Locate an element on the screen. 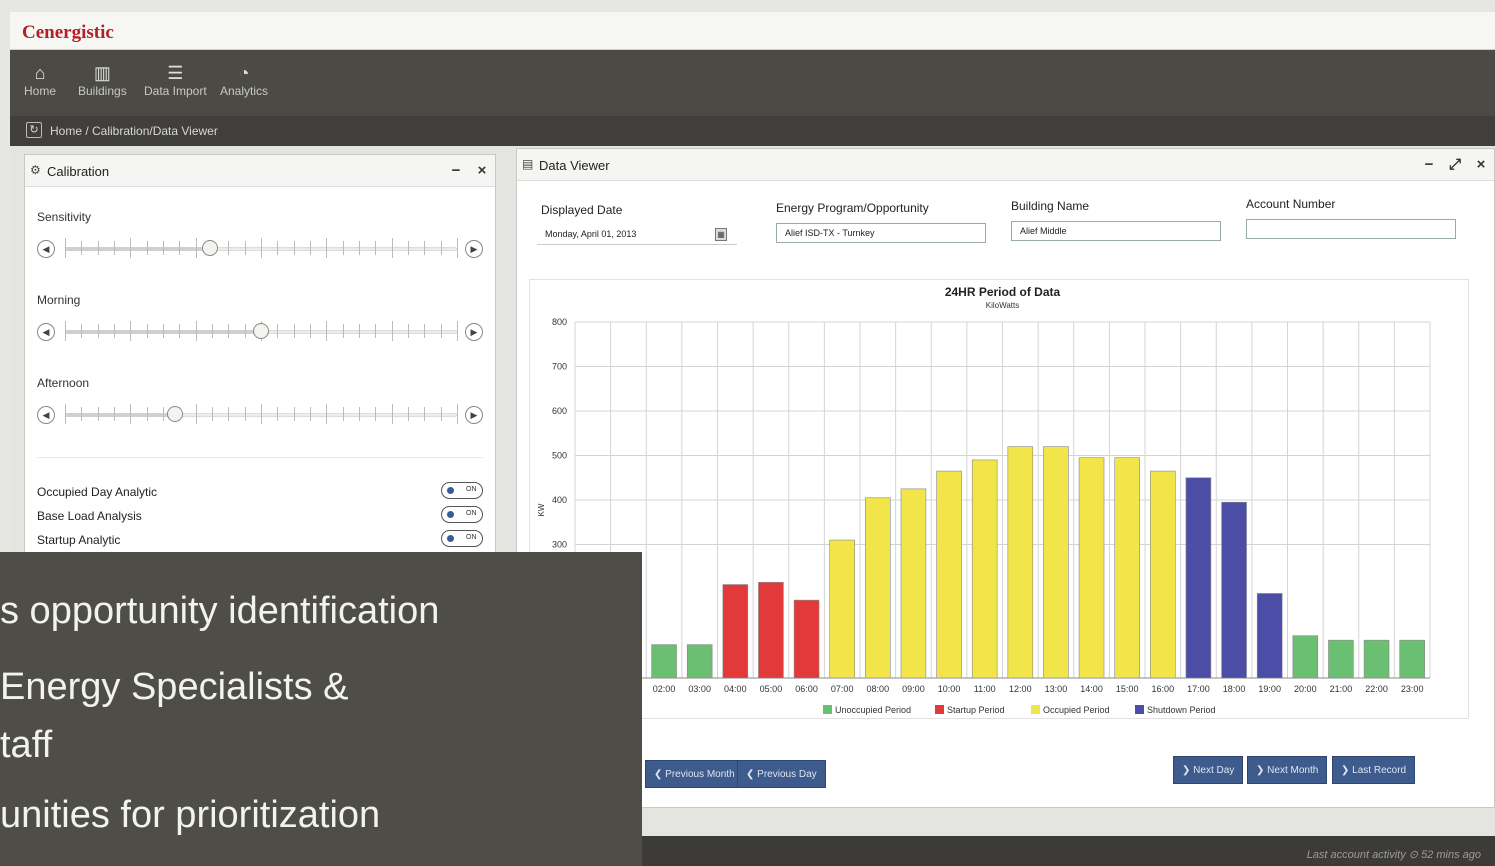  toggle-label-base-load: Base Load Analysis is located at coordinates (89, 516).